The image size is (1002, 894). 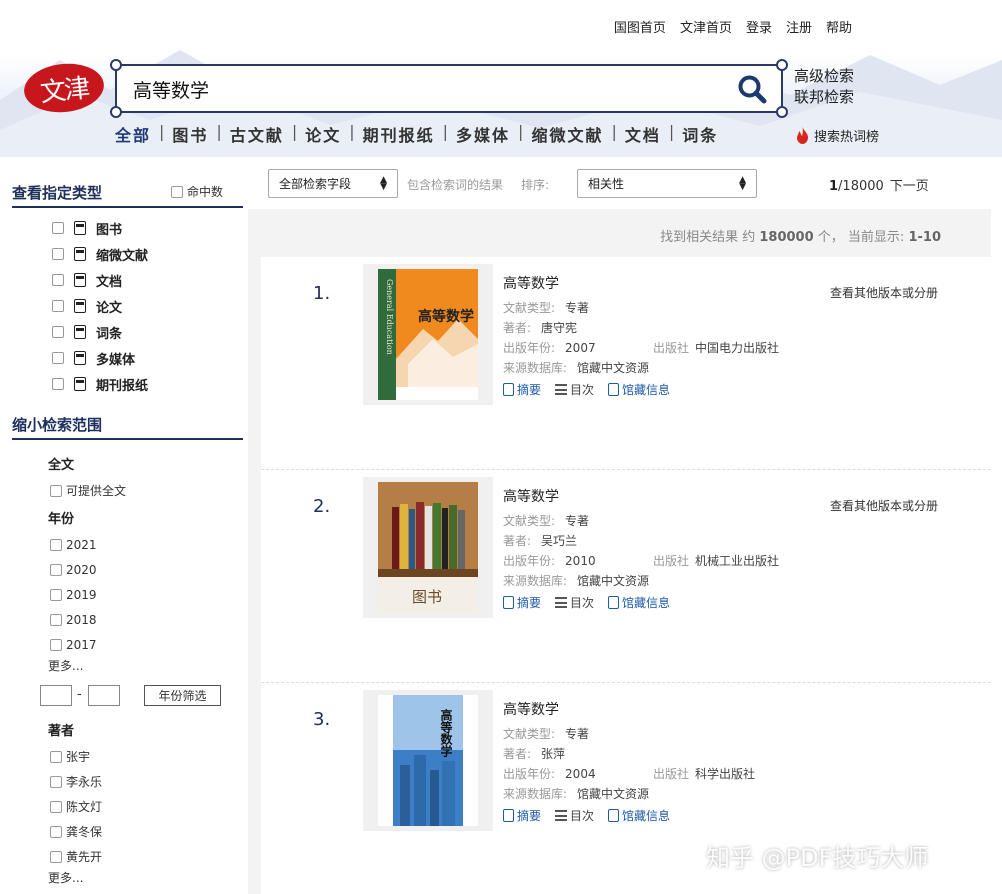 I want to click on author-option: 陈文灯, so click(x=75, y=806).